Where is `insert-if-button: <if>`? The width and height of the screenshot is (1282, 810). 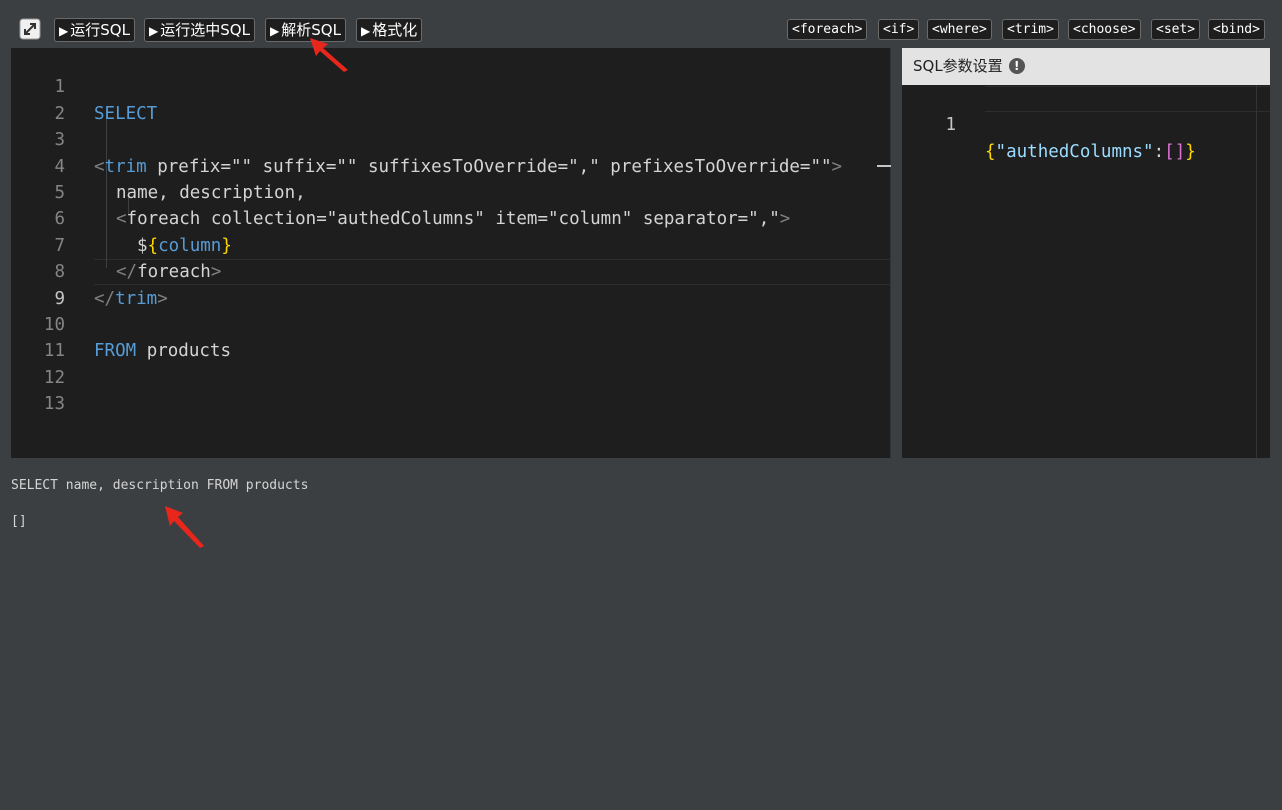 insert-if-button: <if> is located at coordinates (899, 29).